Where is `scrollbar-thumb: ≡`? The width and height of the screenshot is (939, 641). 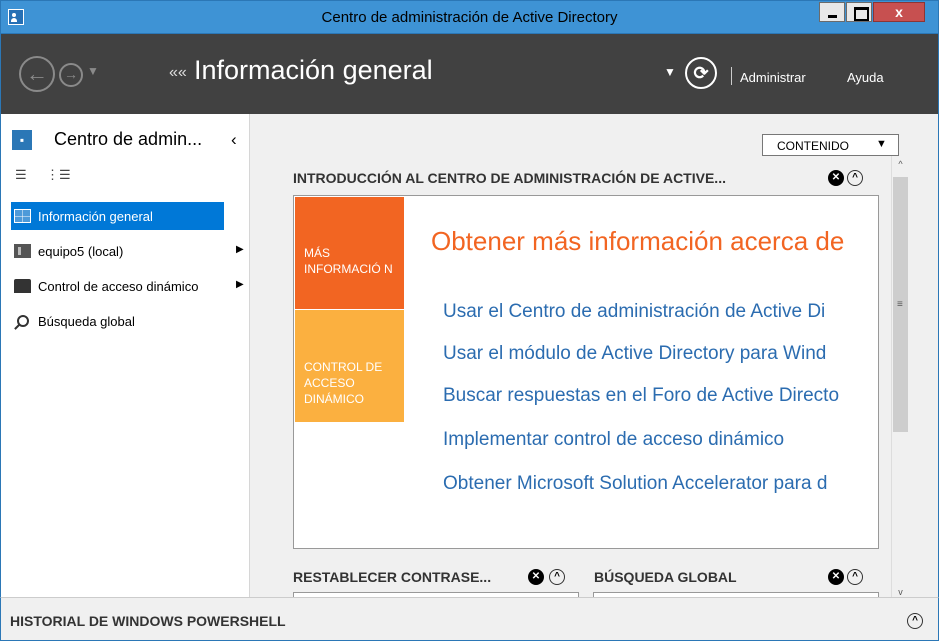
scrollbar-thumb: ≡ is located at coordinates (900, 304).